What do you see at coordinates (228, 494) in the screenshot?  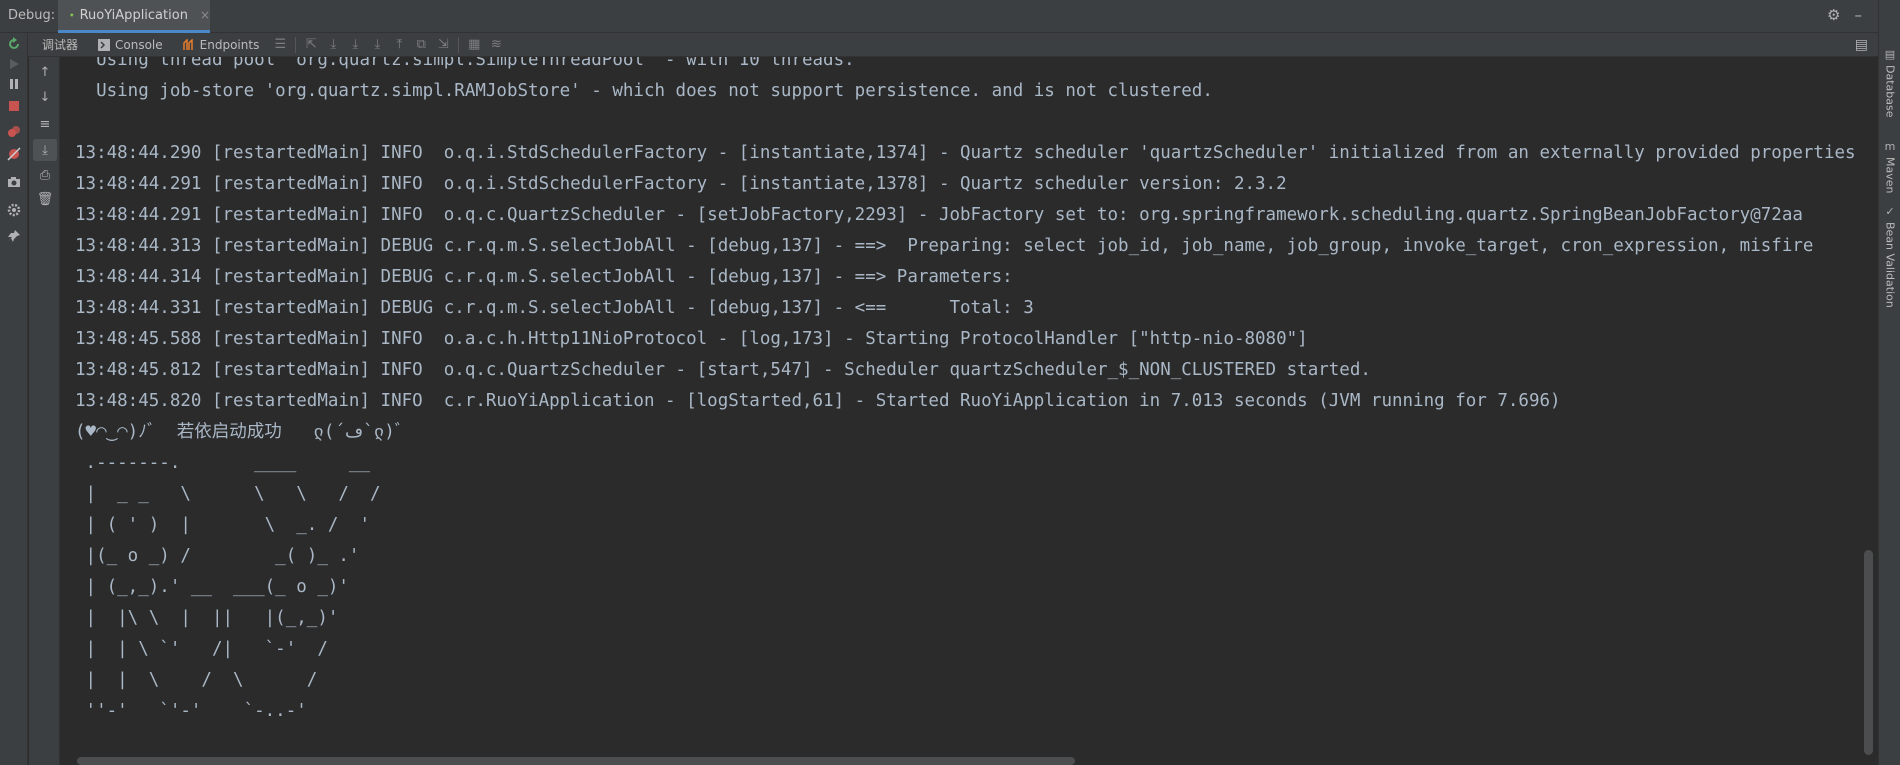 I see `console-line: | _ _ \ \ \ / /` at bounding box center [228, 494].